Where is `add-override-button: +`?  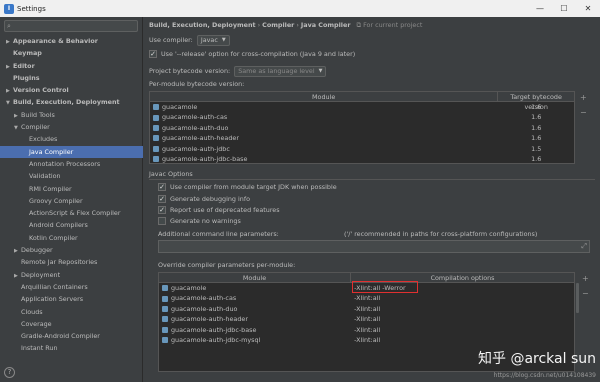 add-override-button: + is located at coordinates (585, 278).